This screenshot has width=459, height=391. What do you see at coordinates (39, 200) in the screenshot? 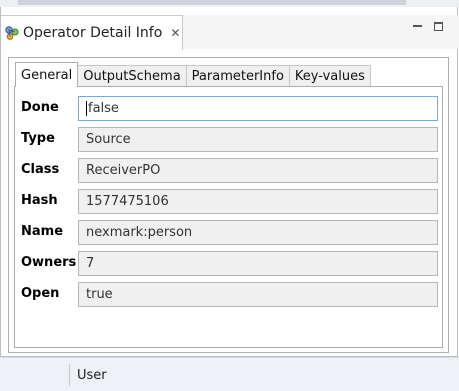
I see `field-label-hash: Hash` at bounding box center [39, 200].